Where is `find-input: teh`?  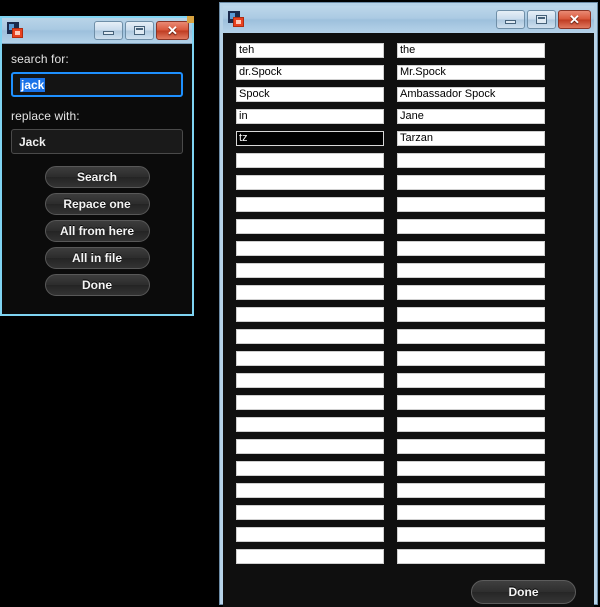
find-input: teh is located at coordinates (310, 50).